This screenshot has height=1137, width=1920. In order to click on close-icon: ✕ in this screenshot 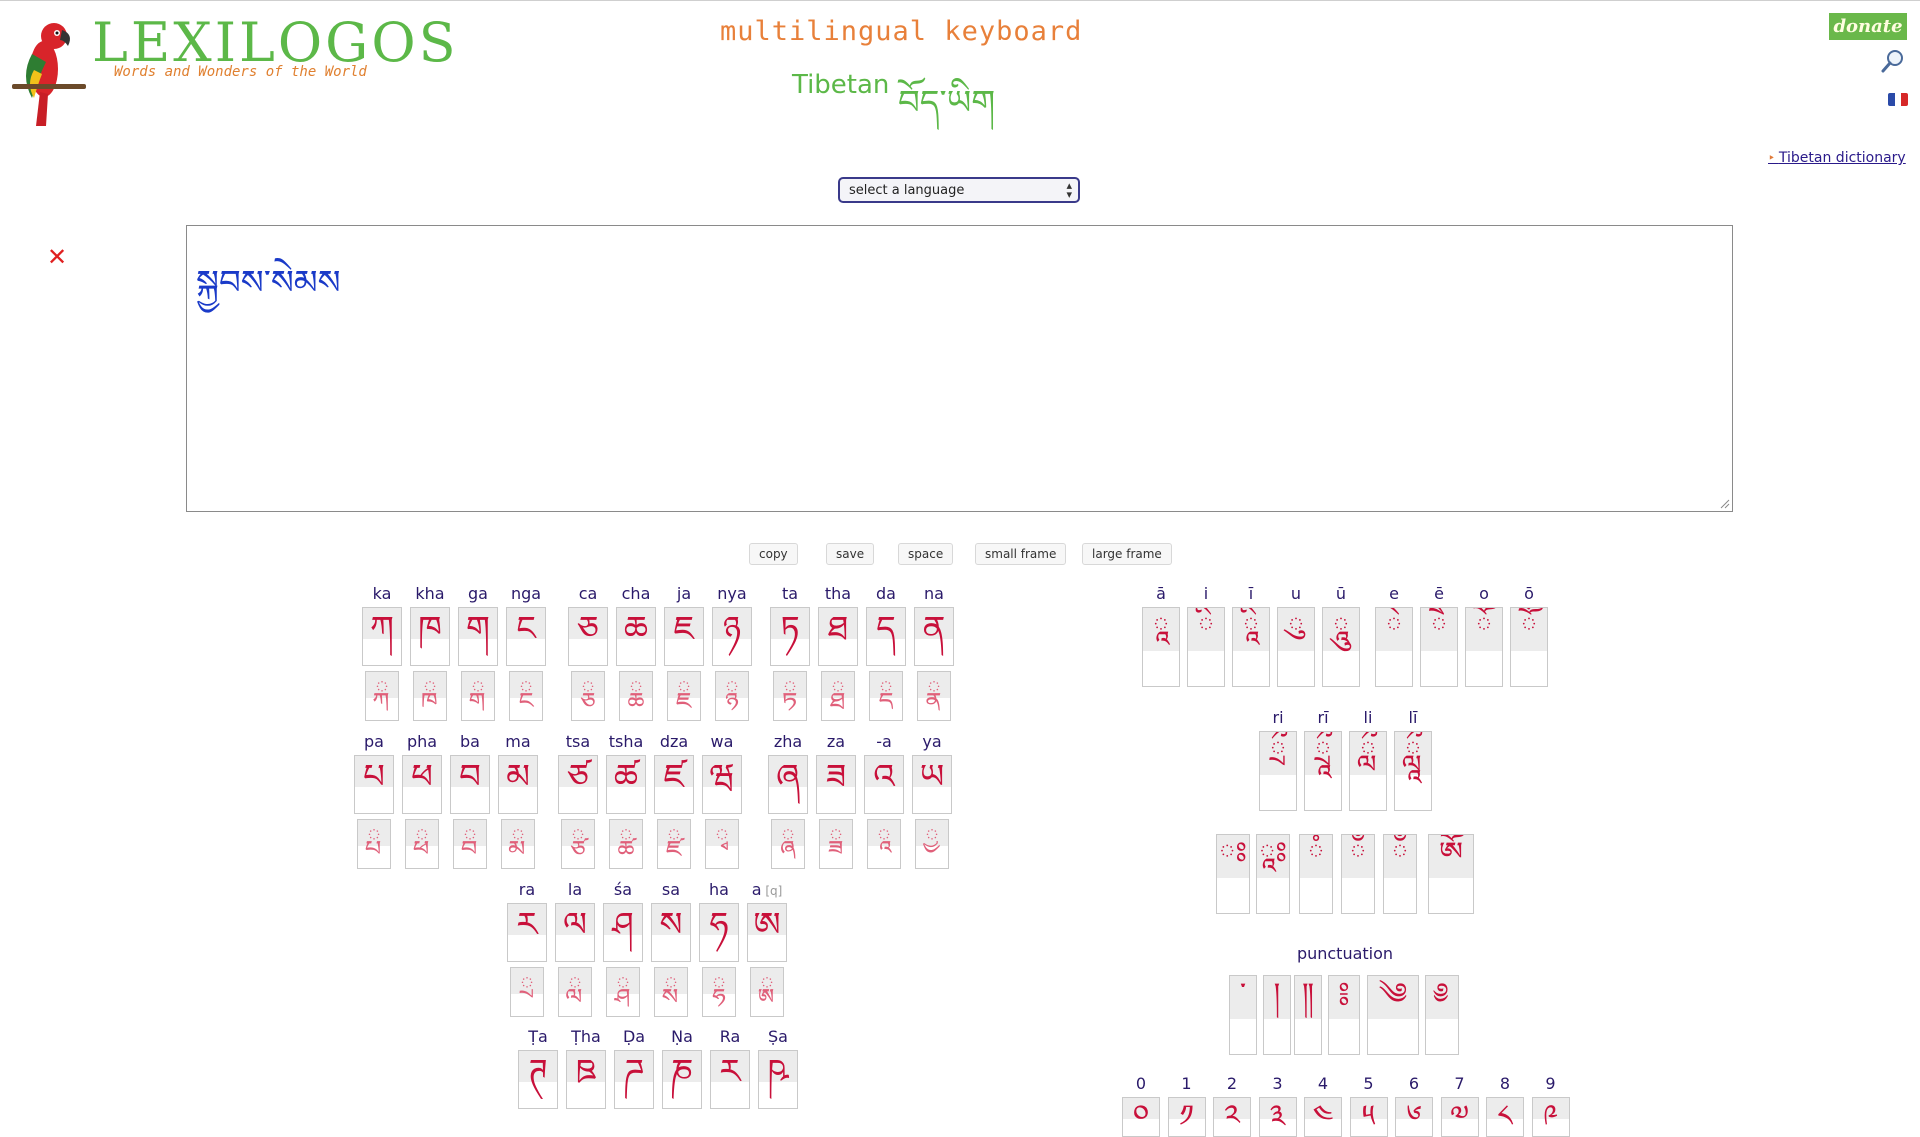, I will do `click(57, 257)`.